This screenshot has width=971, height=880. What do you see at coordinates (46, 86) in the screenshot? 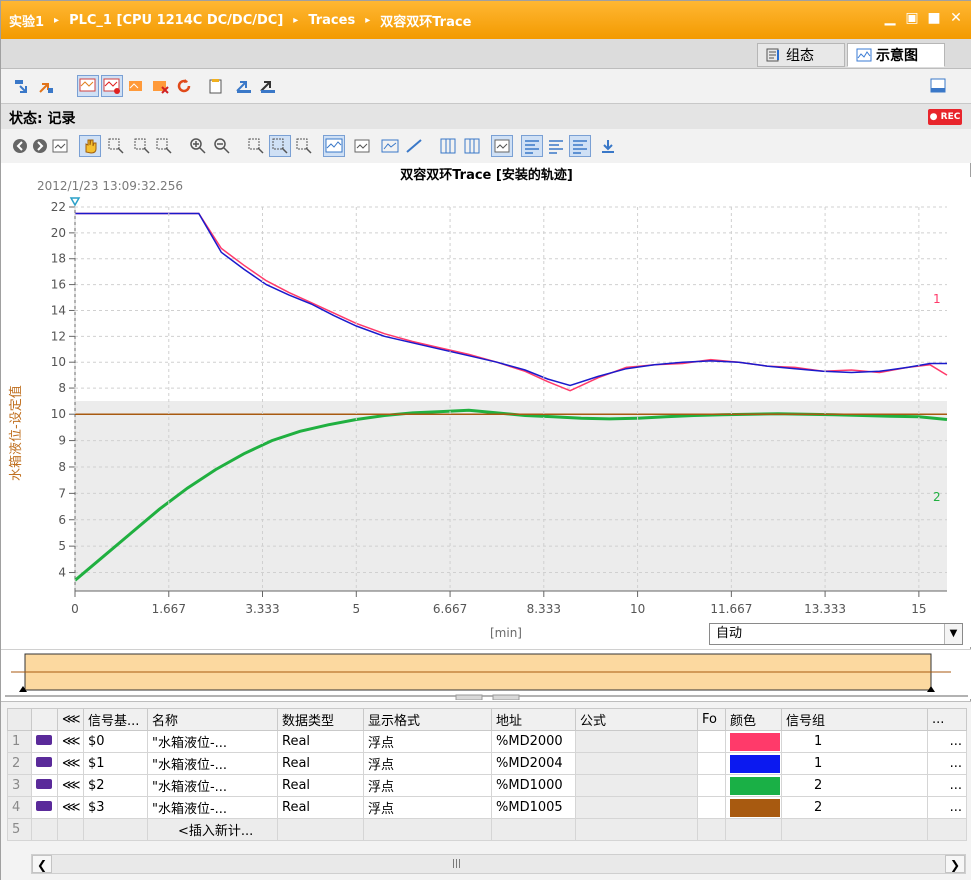
I see `load-from-device-icon` at bounding box center [46, 86].